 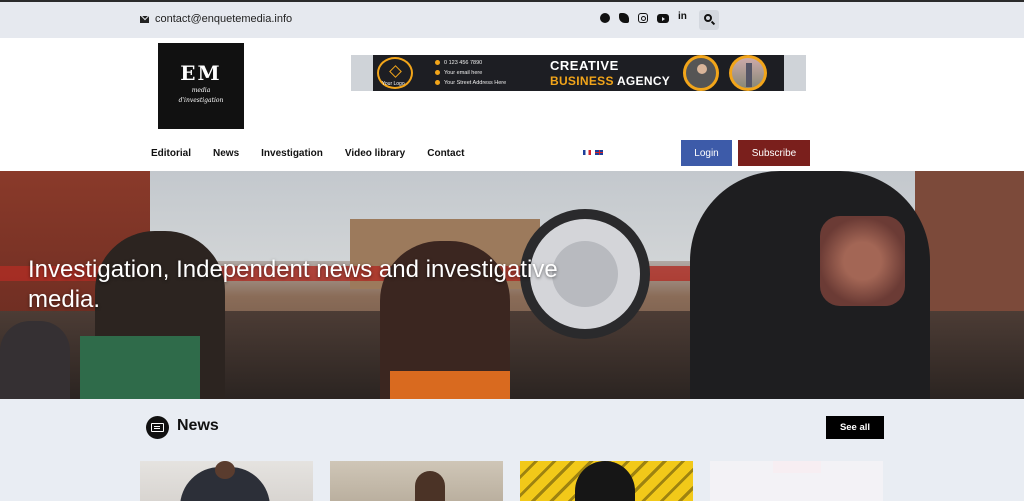 I want to click on news-card-1-image, so click(x=225, y=481).